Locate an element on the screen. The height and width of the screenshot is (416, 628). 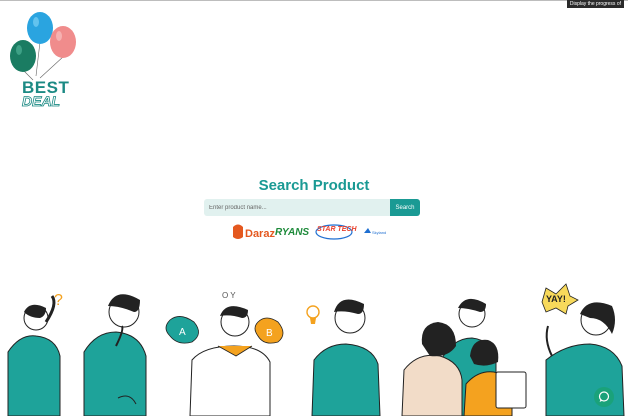
brand-daraz: Daraz is located at coordinates (254, 232).